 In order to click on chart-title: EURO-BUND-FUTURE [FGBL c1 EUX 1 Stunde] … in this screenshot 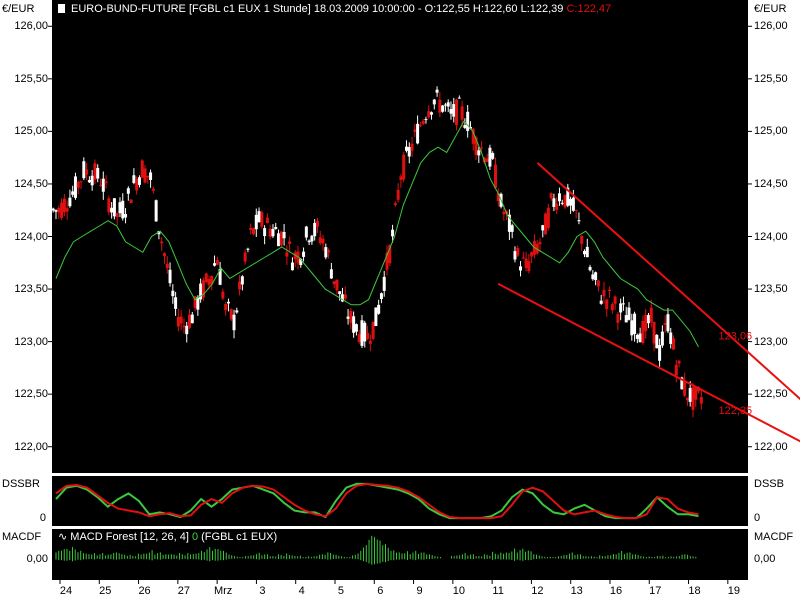, I will do `click(318, 9)`.